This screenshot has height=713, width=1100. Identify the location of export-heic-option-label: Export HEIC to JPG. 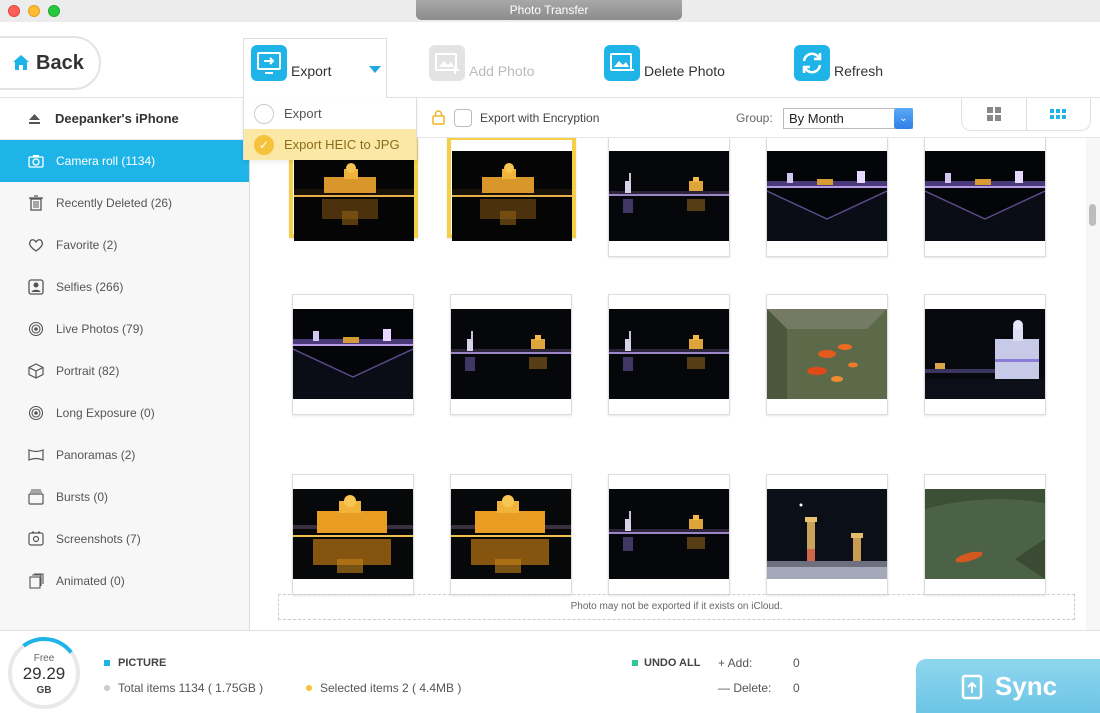
(342, 144).